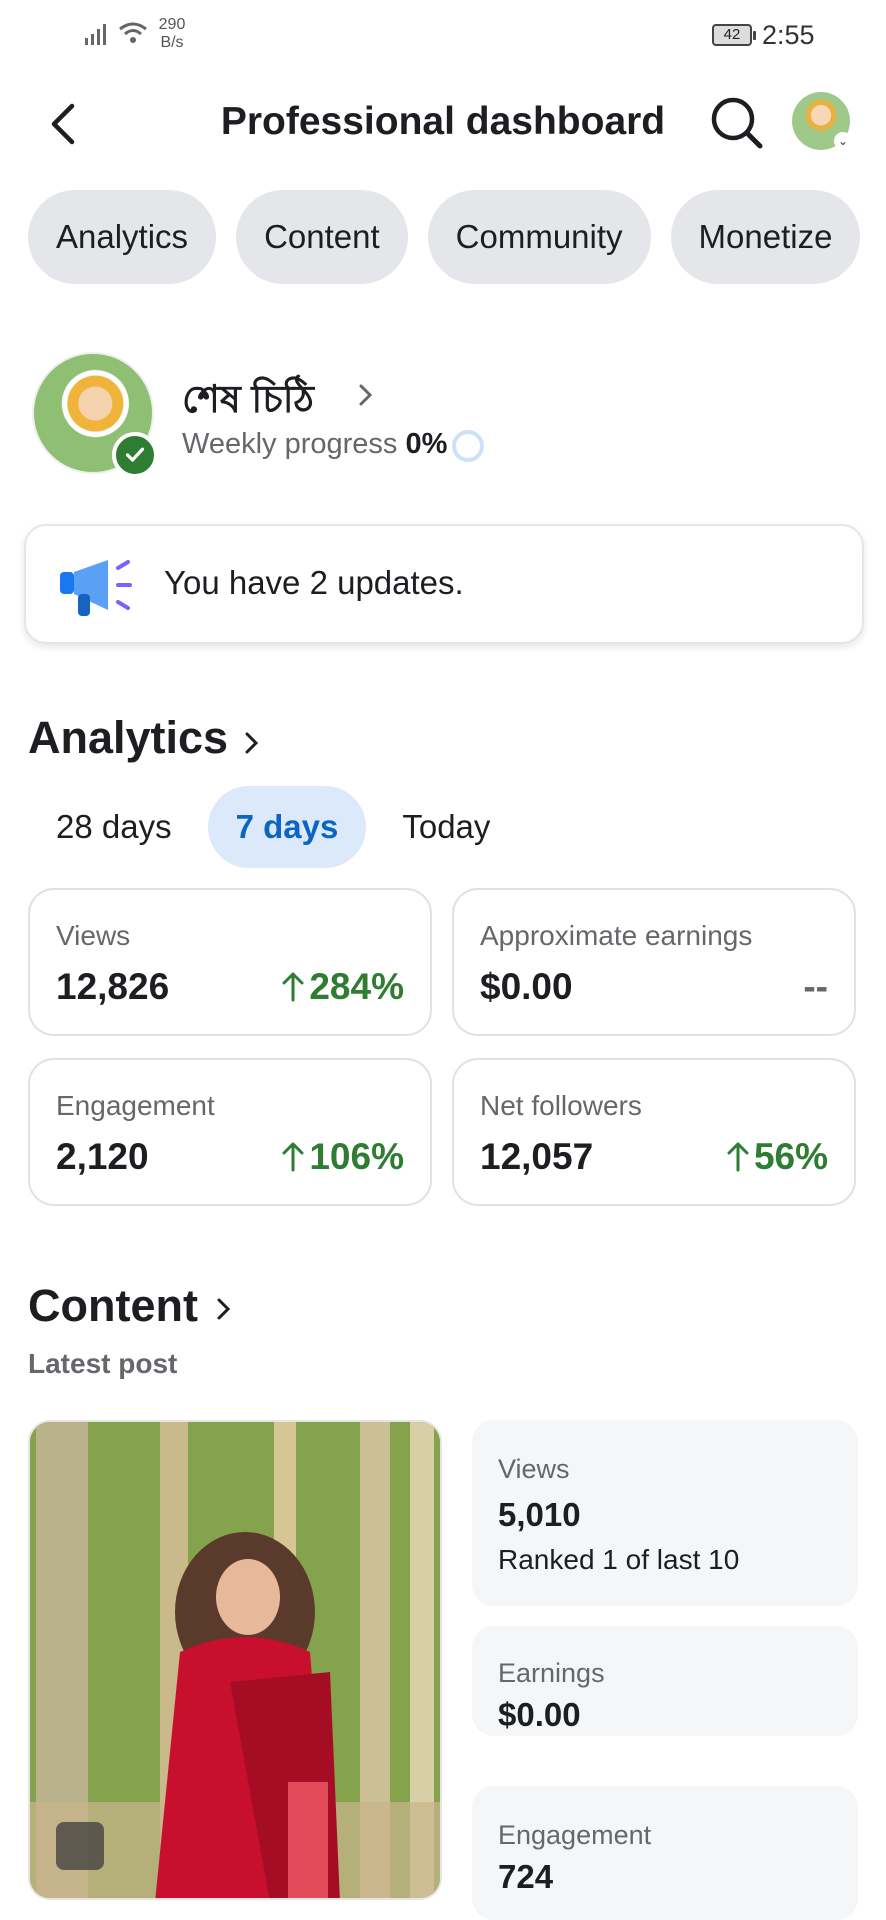 The height and width of the screenshot is (1920, 886). Describe the element at coordinates (843, 141) in the screenshot. I see `chevron-down-icon: ⌄` at that location.